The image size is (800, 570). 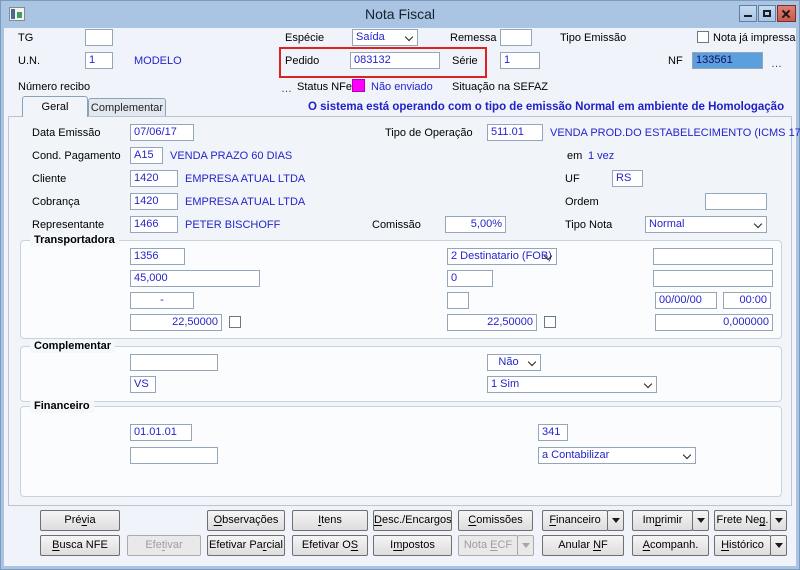 What do you see at coordinates (748, 13) in the screenshot?
I see `minimize-button` at bounding box center [748, 13].